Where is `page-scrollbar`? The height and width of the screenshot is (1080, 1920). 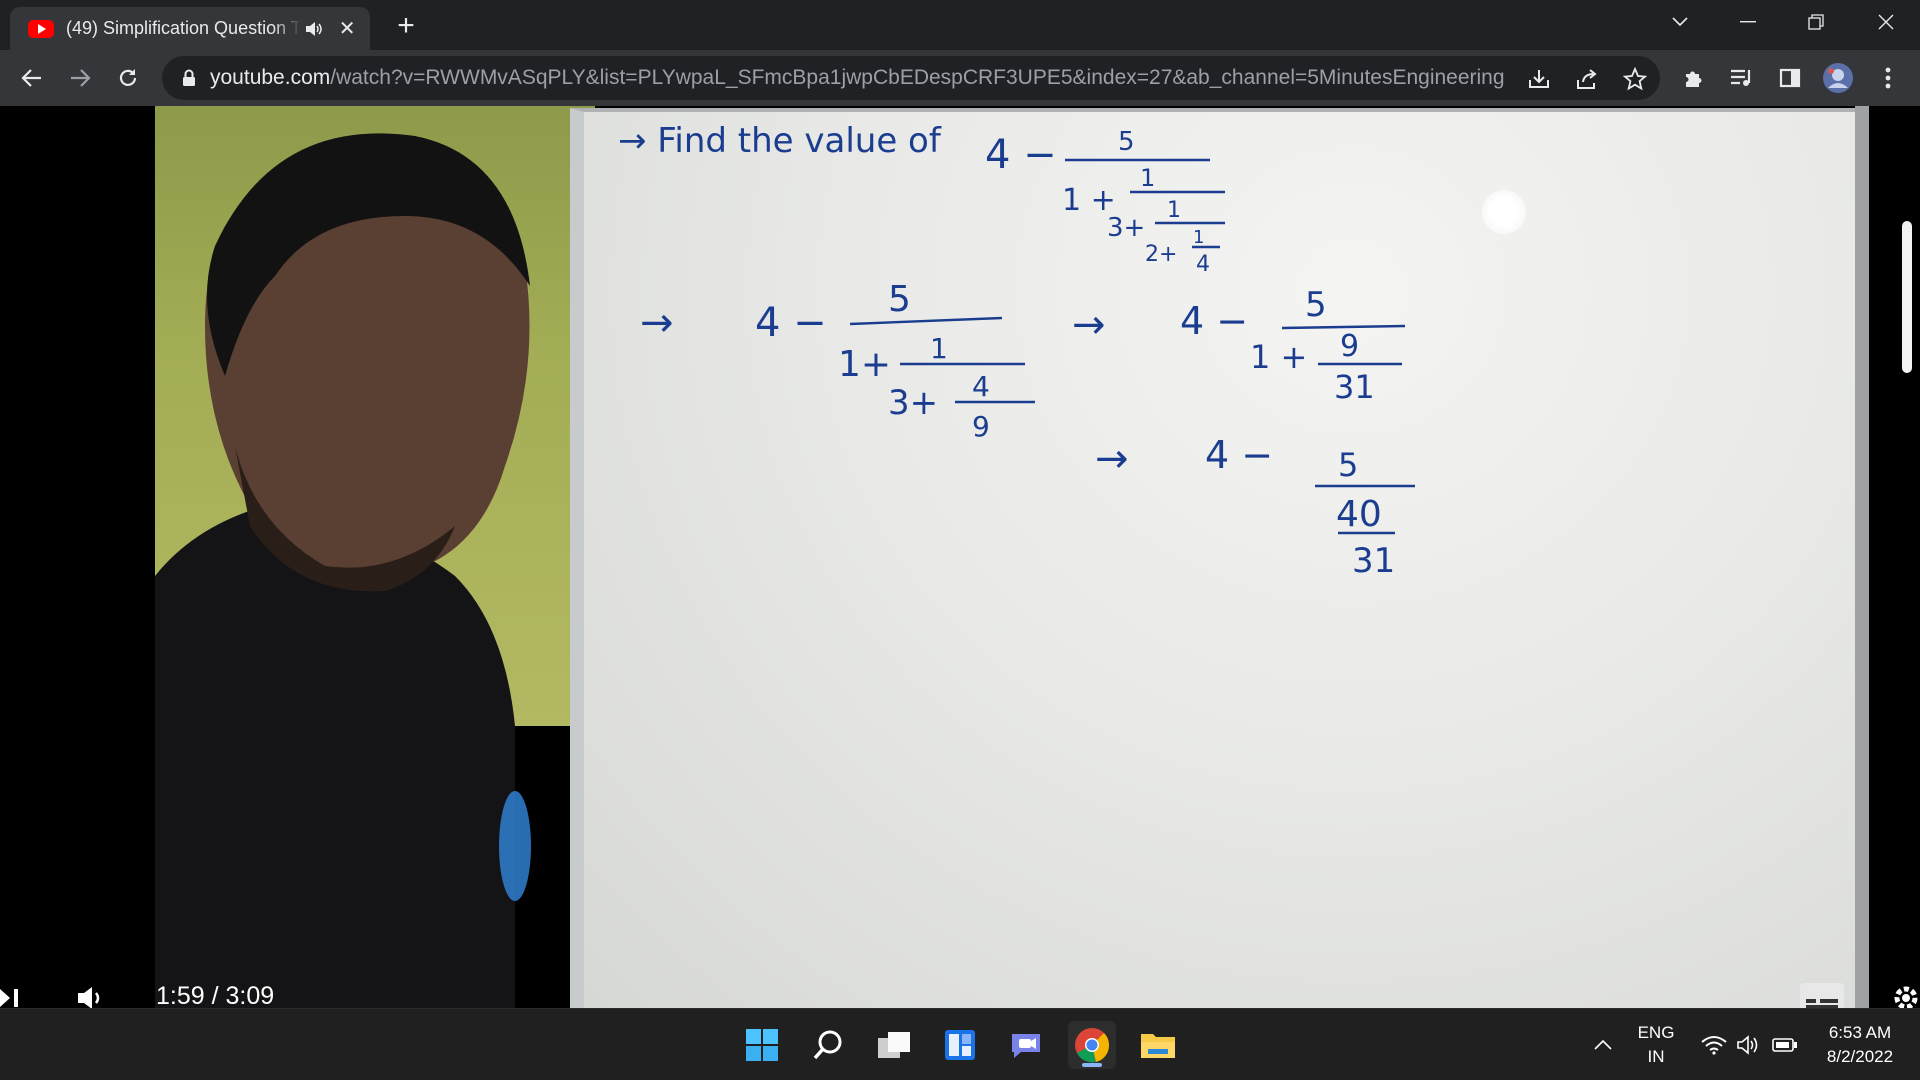 page-scrollbar is located at coordinates (1907, 297).